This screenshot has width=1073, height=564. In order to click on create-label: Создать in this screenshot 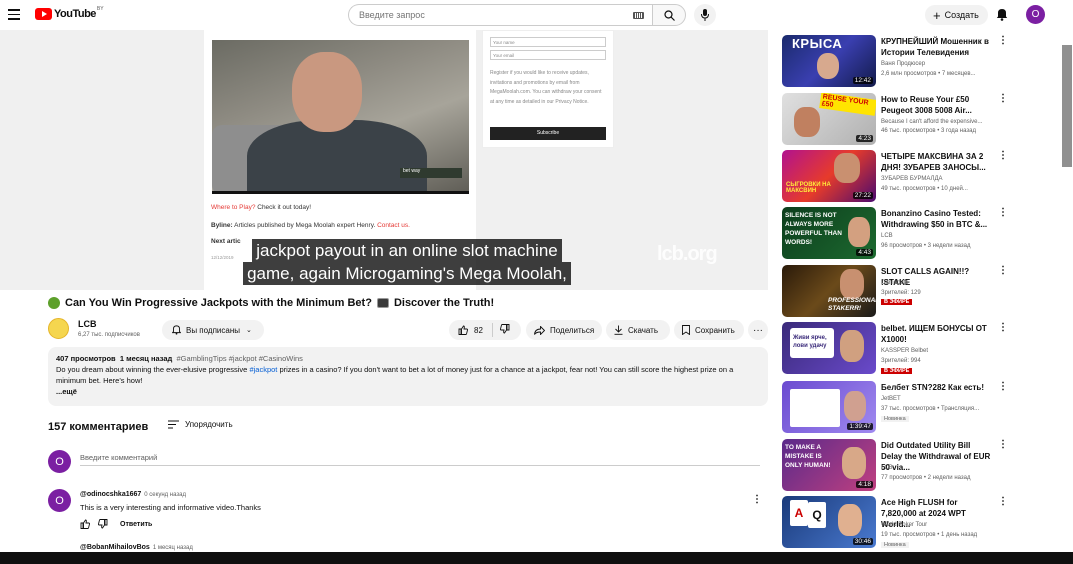, I will do `click(961, 15)`.